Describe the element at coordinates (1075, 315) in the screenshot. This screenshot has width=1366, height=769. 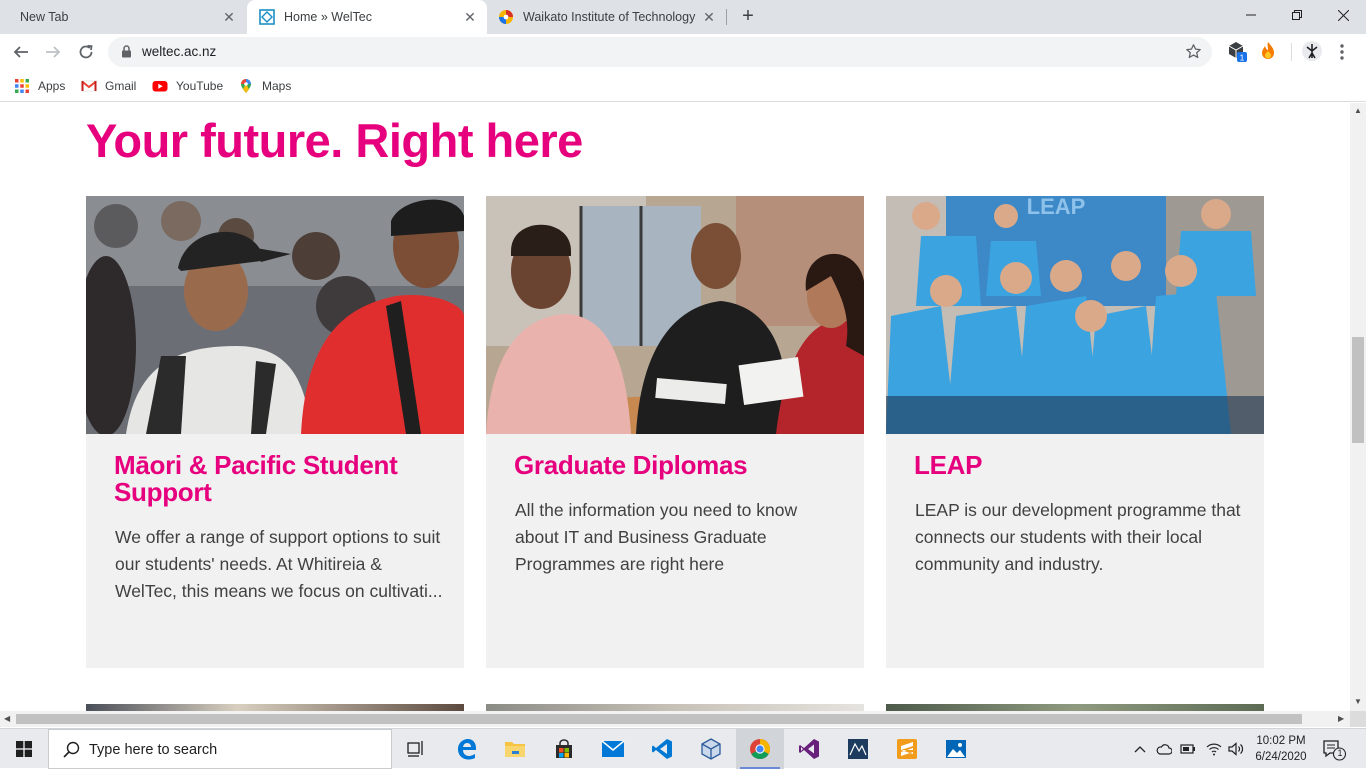
I see `leap-group-photo: LEAP` at that location.